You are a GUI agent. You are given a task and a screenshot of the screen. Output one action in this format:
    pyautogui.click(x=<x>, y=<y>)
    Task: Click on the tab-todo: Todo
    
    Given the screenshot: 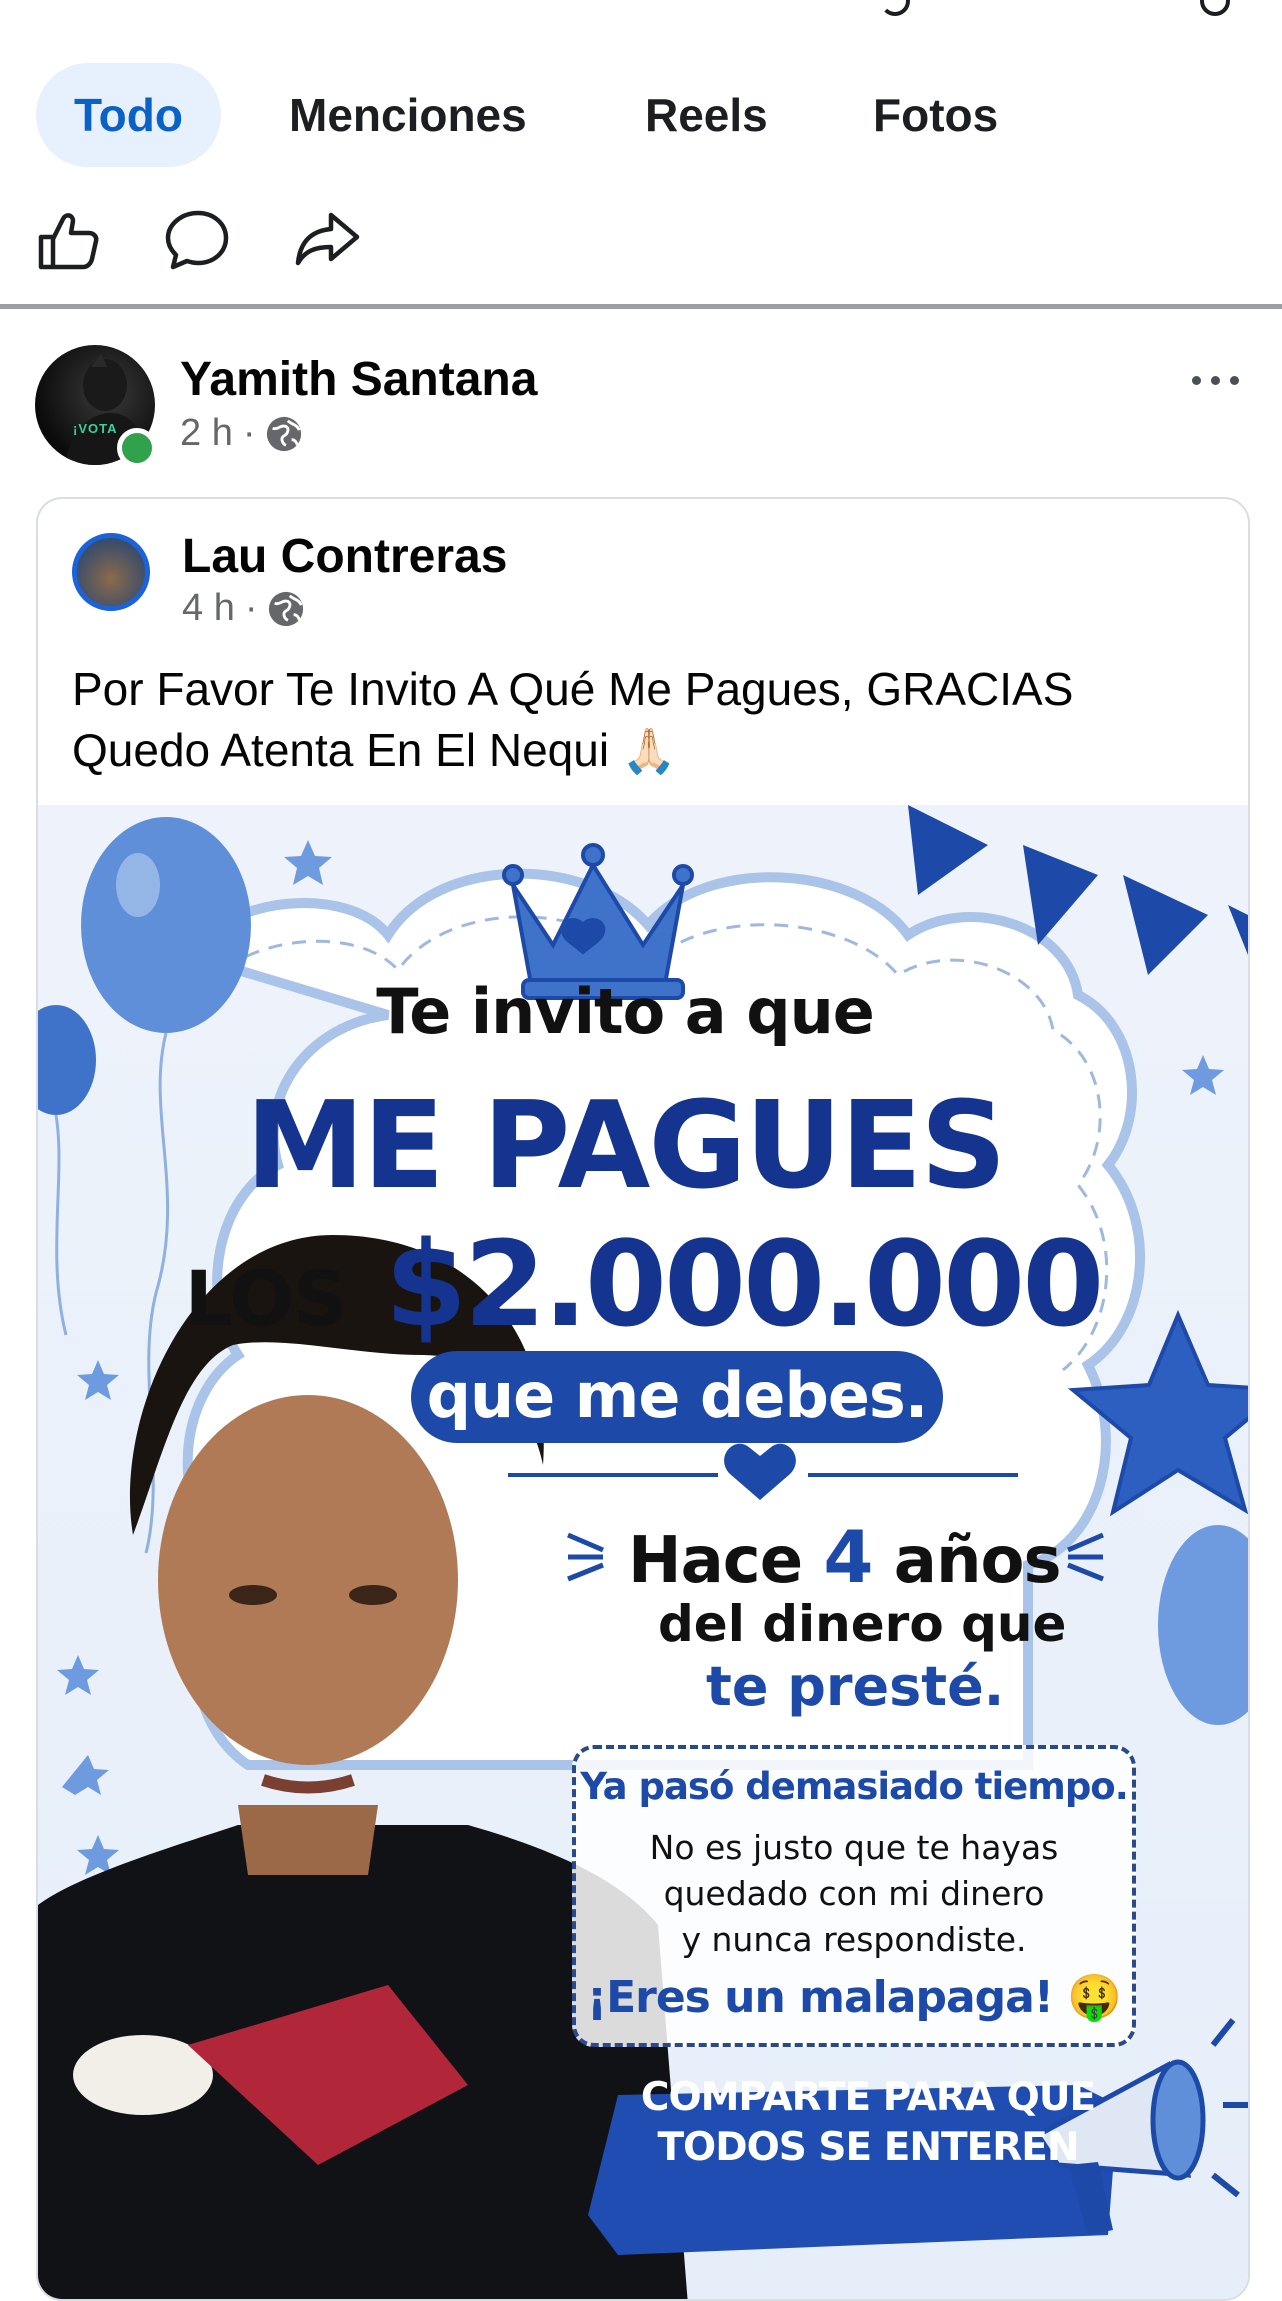 What is the action you would take?
    pyautogui.click(x=128, y=115)
    